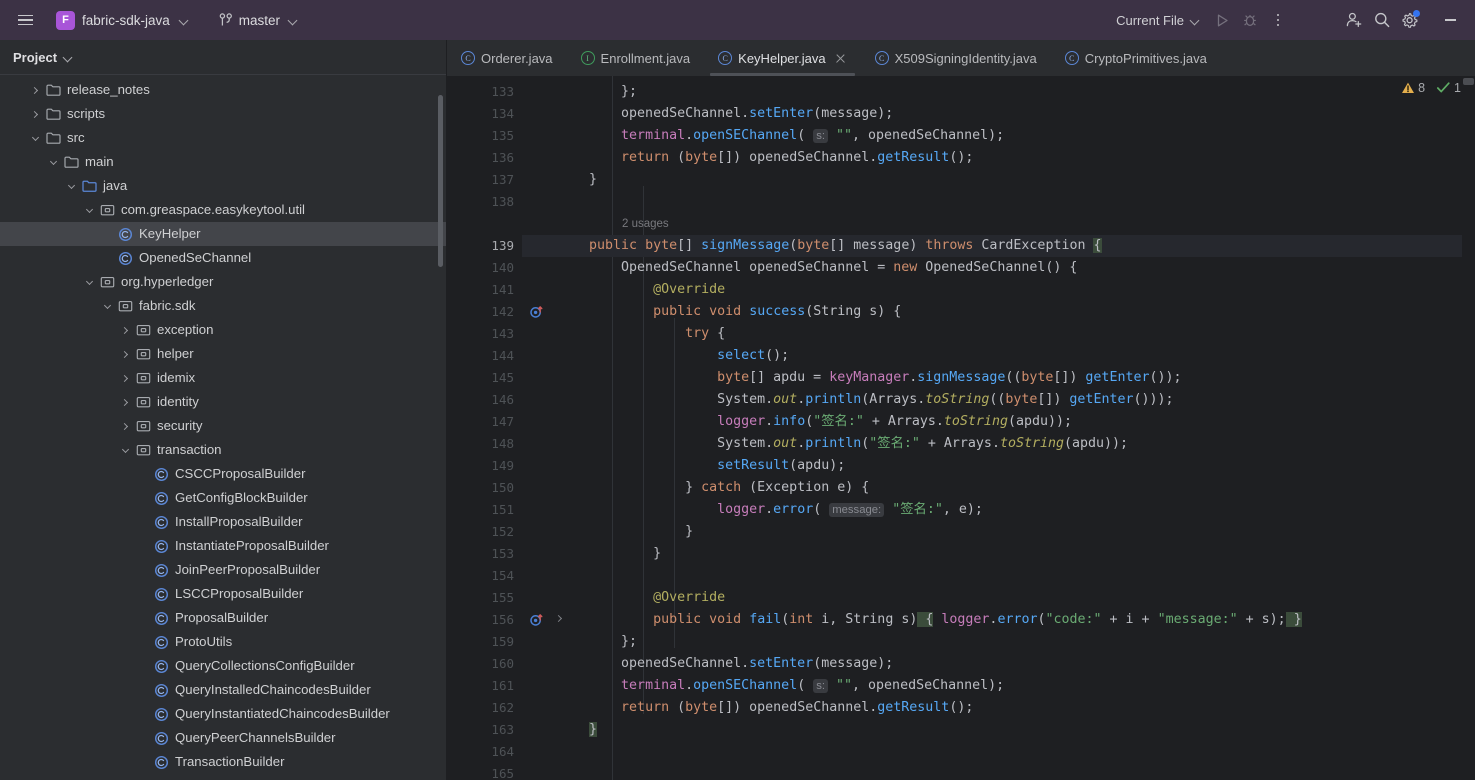  I want to click on tree-item-csccproposalbuilder: CSCCProposalBuilder, so click(223, 474).